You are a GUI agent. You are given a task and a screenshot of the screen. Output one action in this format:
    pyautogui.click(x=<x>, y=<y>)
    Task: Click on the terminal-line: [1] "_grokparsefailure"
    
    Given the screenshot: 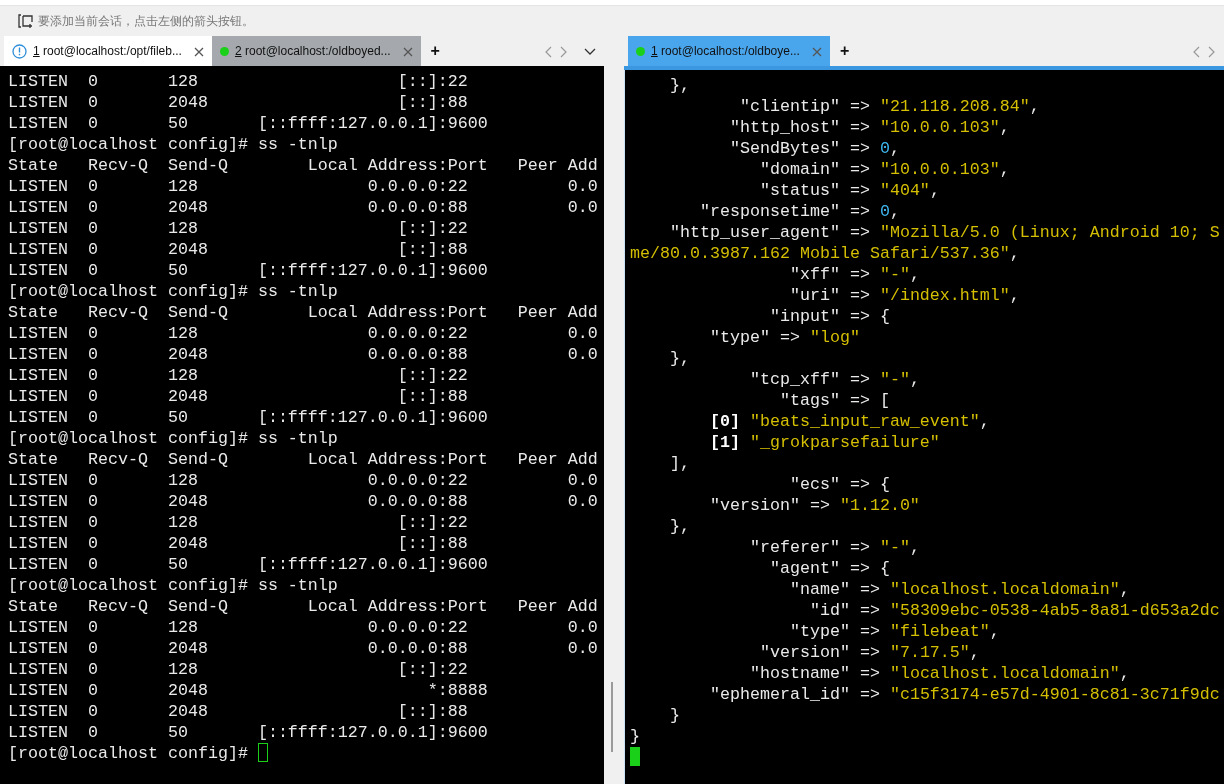 What is the action you would take?
    pyautogui.click(x=824, y=442)
    